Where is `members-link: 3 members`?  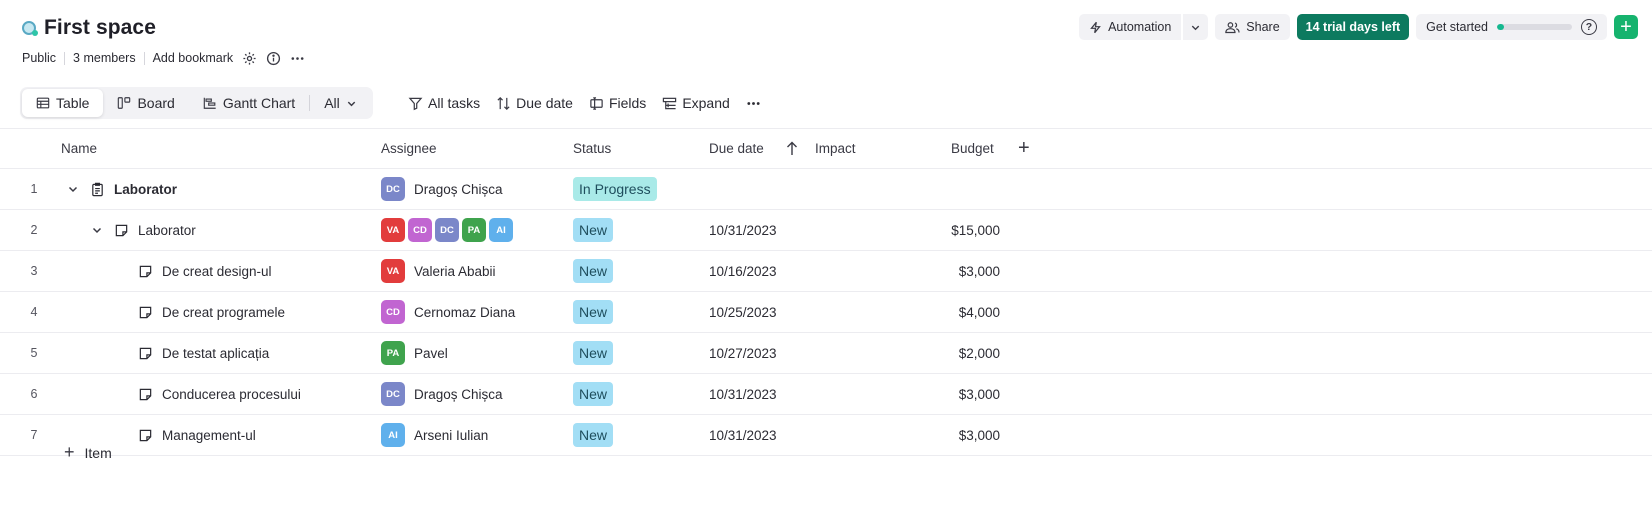
members-link: 3 members is located at coordinates (104, 58).